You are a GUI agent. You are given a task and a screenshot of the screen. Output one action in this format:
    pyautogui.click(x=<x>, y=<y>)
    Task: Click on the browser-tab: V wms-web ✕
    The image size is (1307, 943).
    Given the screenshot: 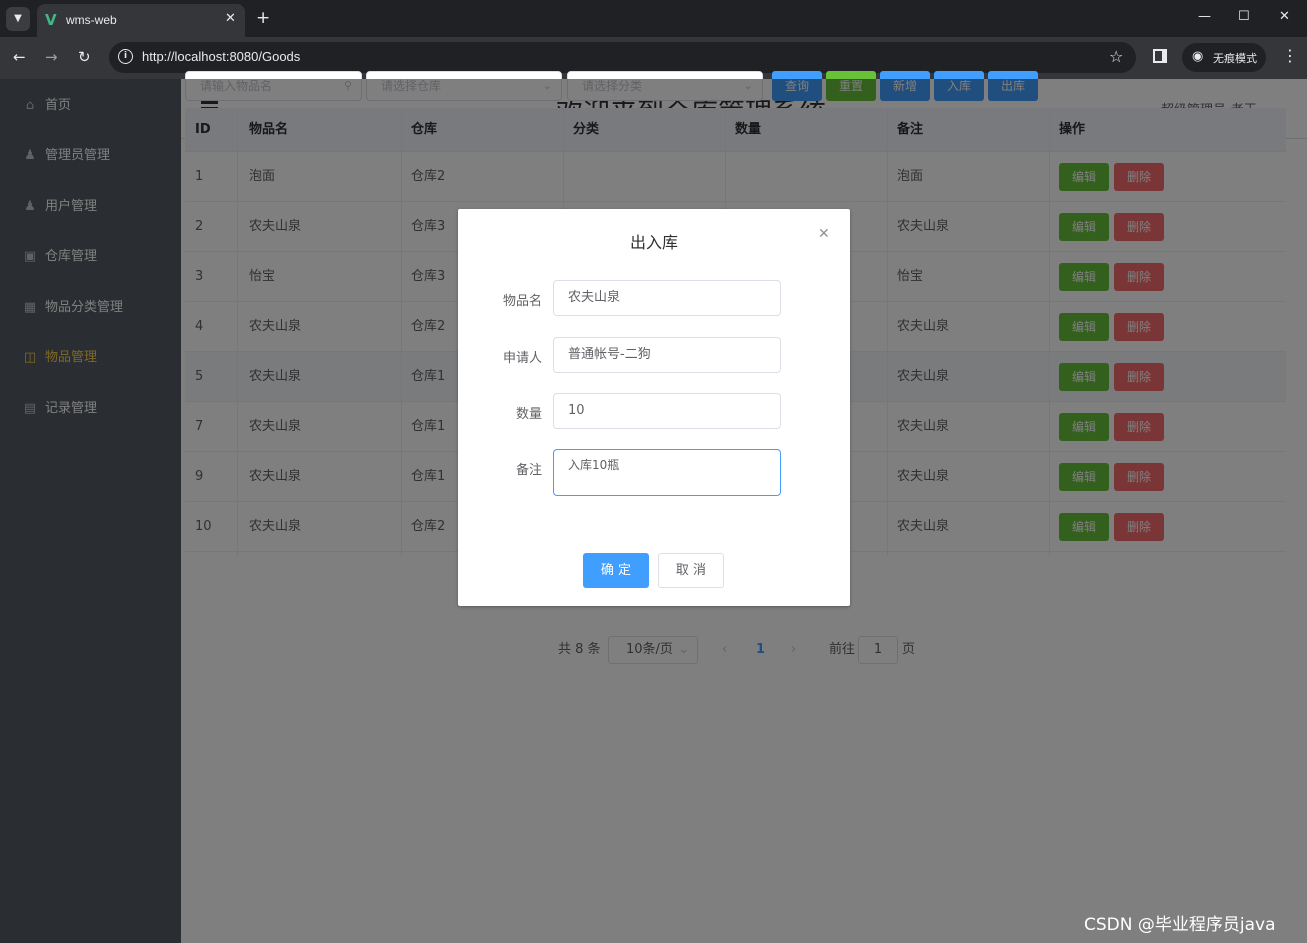 What is the action you would take?
    pyautogui.click(x=141, y=20)
    